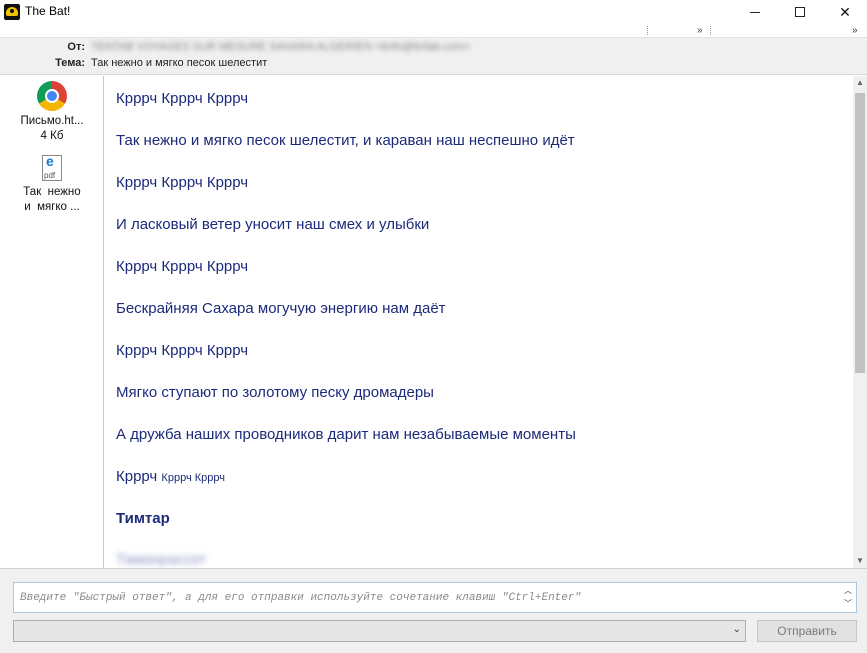 This screenshot has width=867, height=653. Describe the element at coordinates (433, 12) in the screenshot. I see `title-bar: The Bat! ✕` at that location.